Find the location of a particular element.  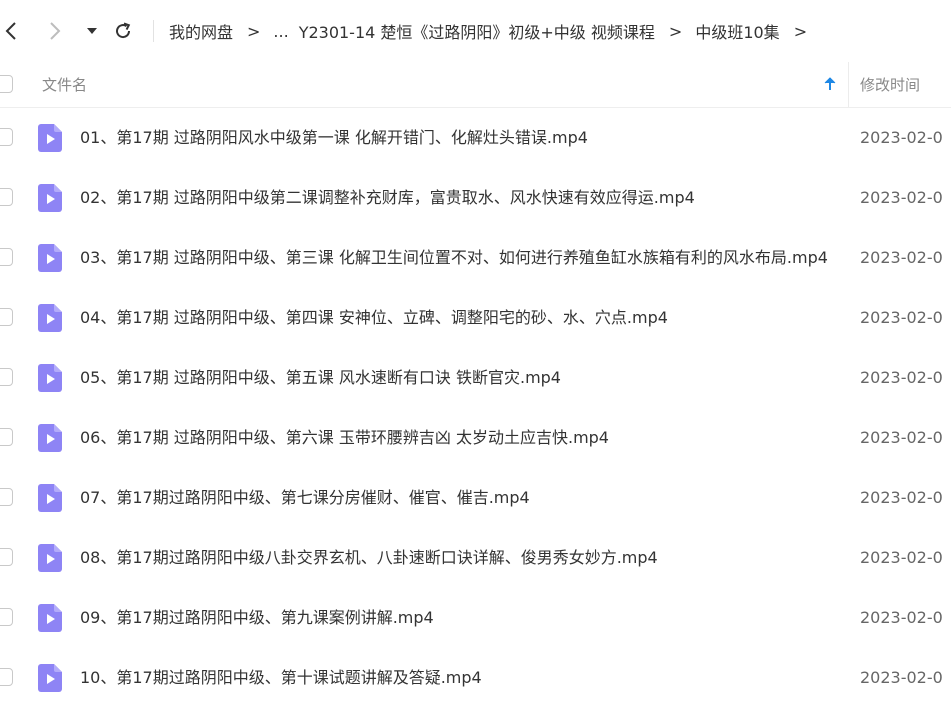

select-all-checkbox is located at coordinates (6, 84).